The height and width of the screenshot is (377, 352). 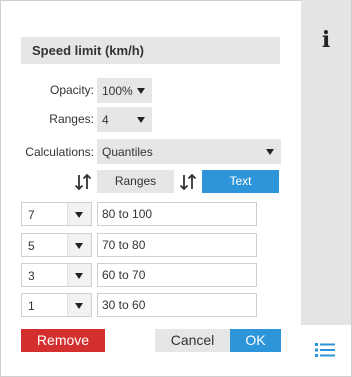 What do you see at coordinates (127, 152) in the screenshot?
I see `calculations-value: Quantiles` at bounding box center [127, 152].